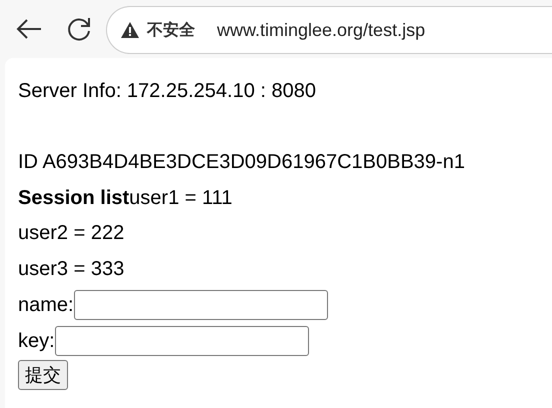 This screenshot has height=408, width=552. I want to click on session-id: ID A693B4D4BE3DCE3D09D61967C1B0BB39-n1, so click(242, 162).